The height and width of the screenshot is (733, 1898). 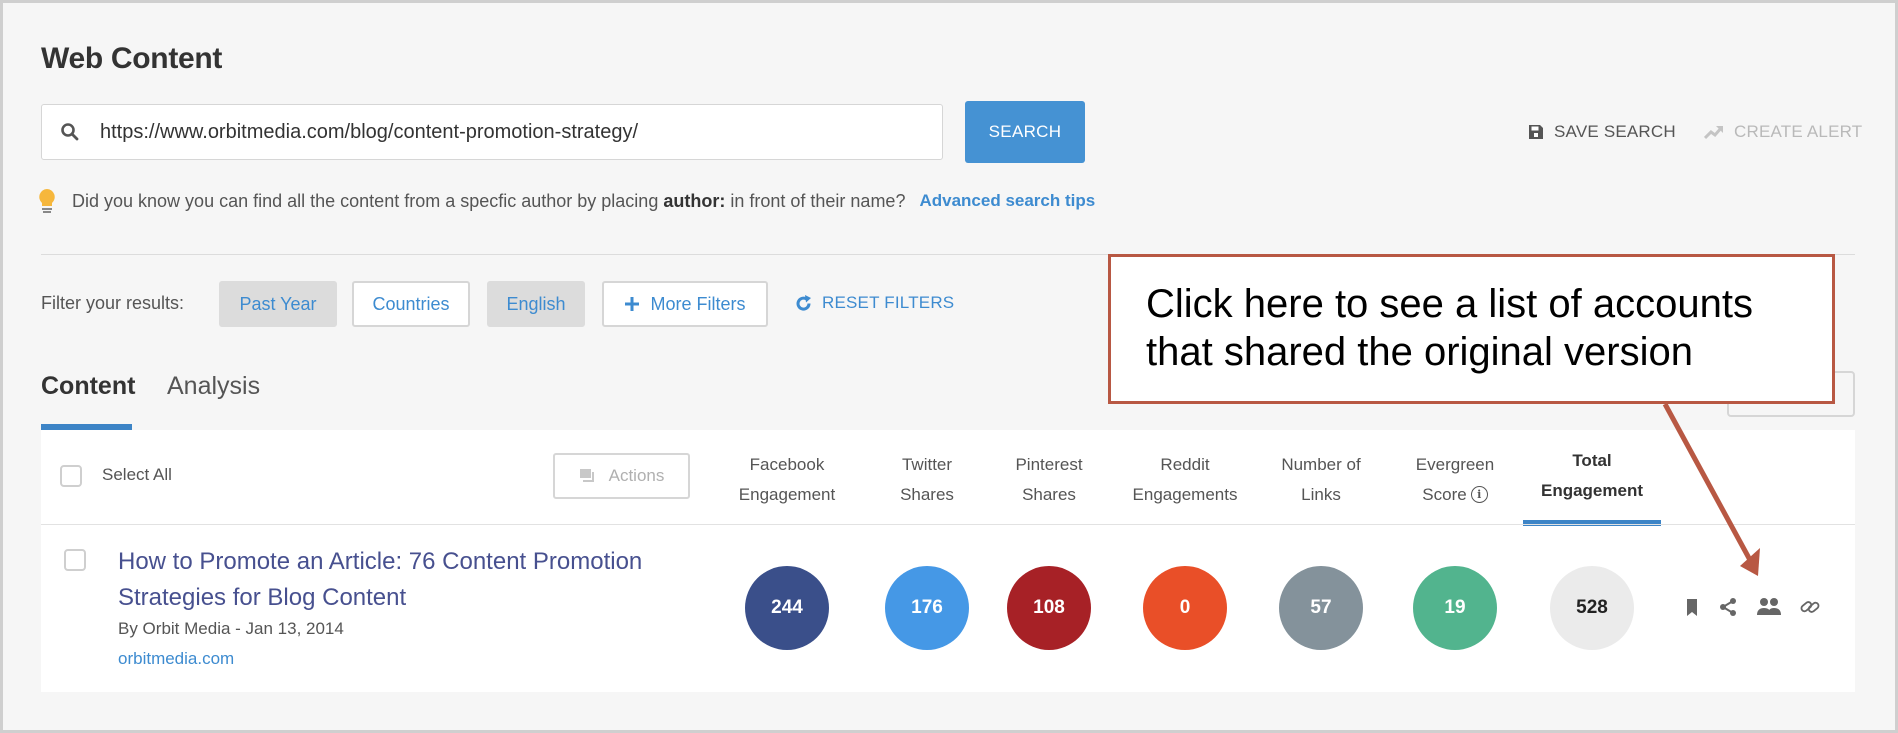 I want to click on col-pinterest-shares: Pinterest Shares, so click(x=1049, y=480).